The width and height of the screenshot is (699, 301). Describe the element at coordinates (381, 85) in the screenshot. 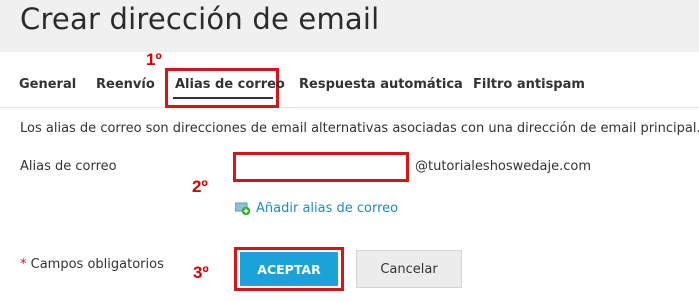

I see `tab-respuesta-automatica: Respuesta automática` at that location.